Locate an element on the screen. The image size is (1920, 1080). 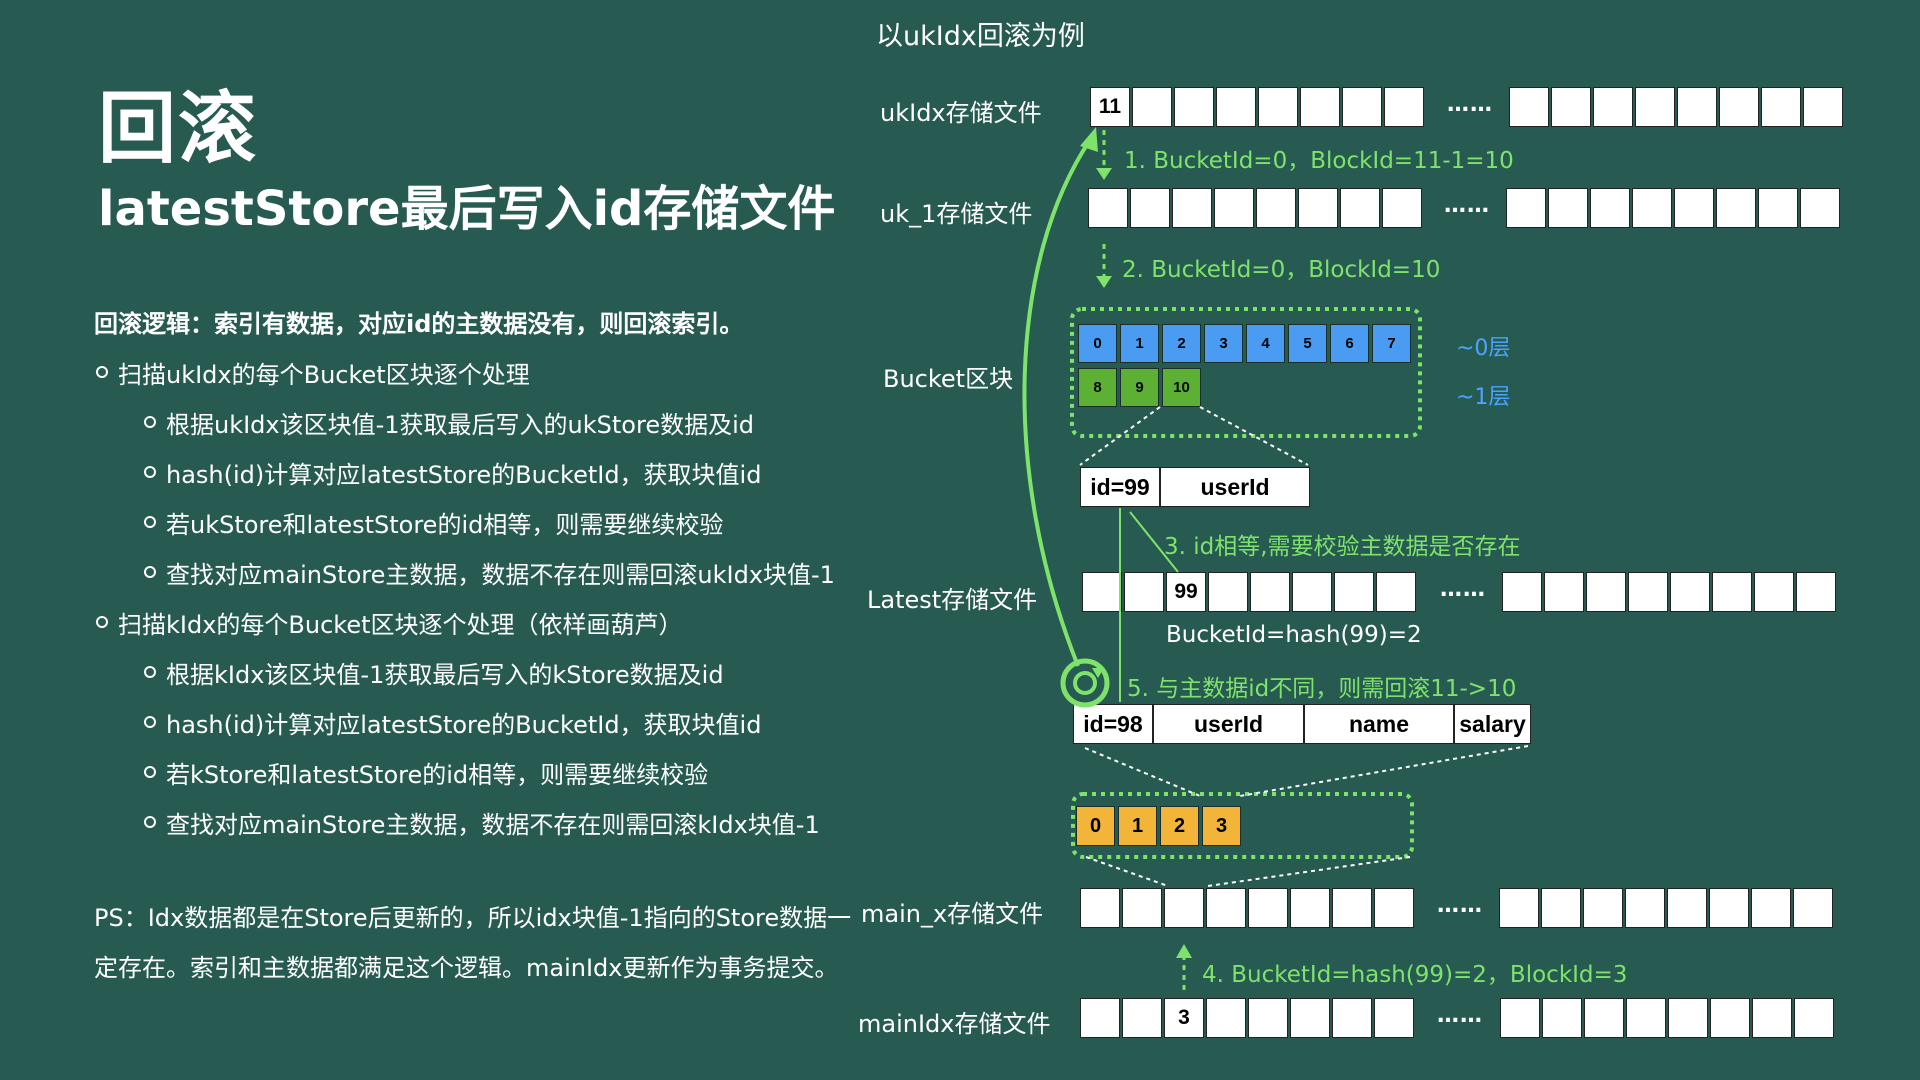
mainidx-cells-right is located at coordinates (1668, 1018).